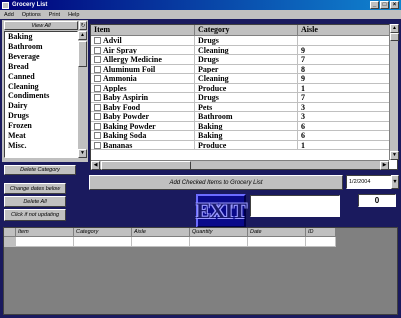 The height and width of the screenshot is (318, 401). What do you see at coordinates (344, 41) in the screenshot?
I see `aisle-cell` at bounding box center [344, 41].